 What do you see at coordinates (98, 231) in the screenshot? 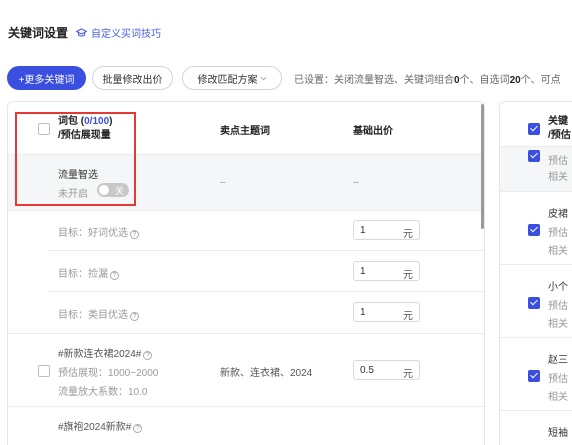
I see `target-row-good-words: 目标：好词优选?` at bounding box center [98, 231].